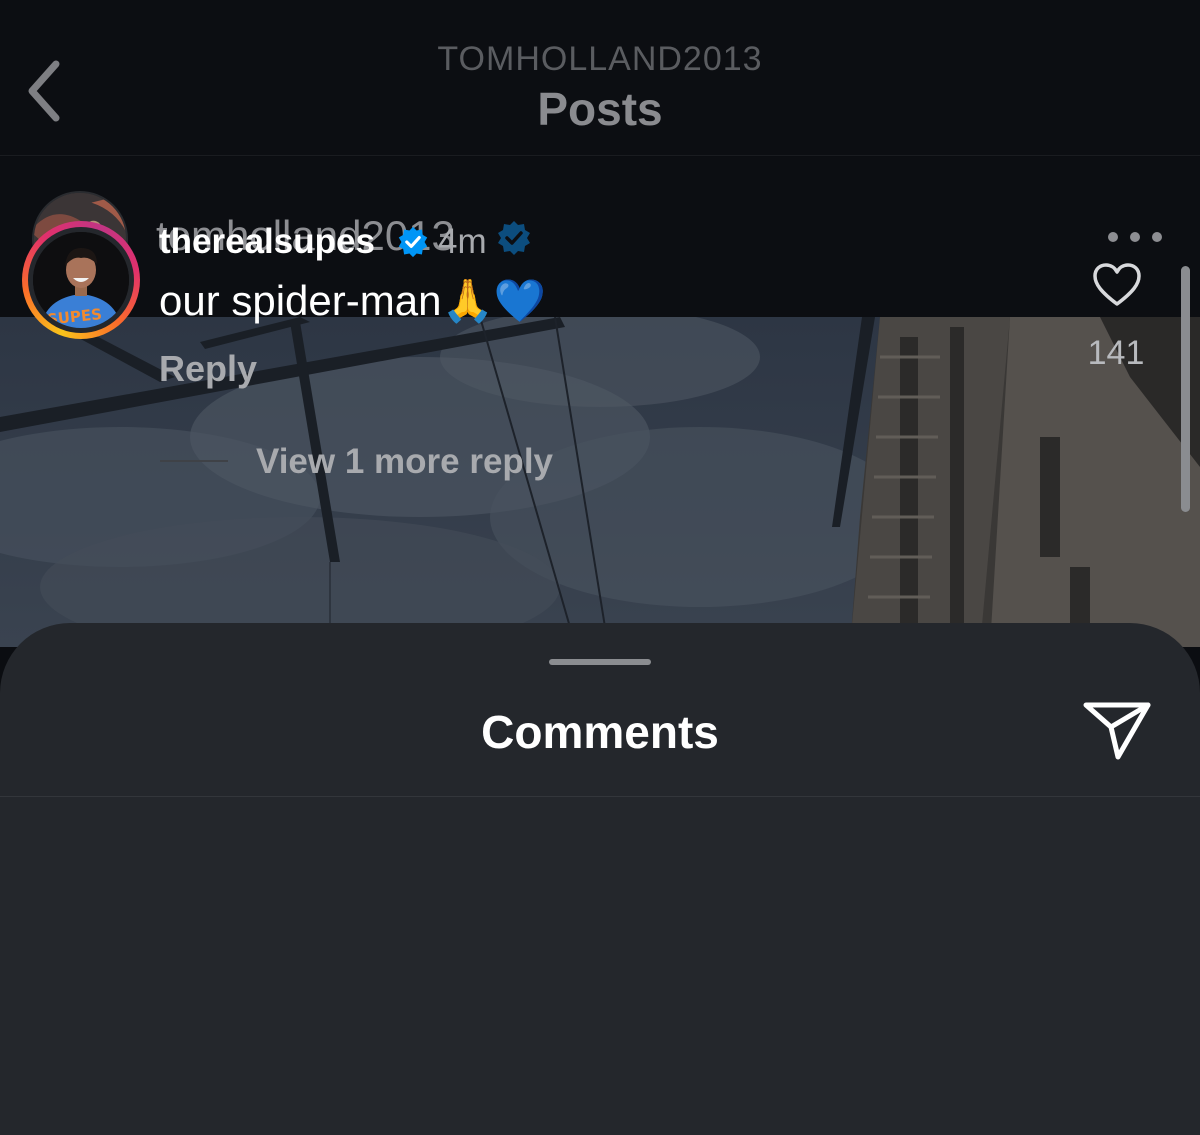 The width and height of the screenshot is (1200, 1135). I want to click on like-comment-button, so click(1117, 285).